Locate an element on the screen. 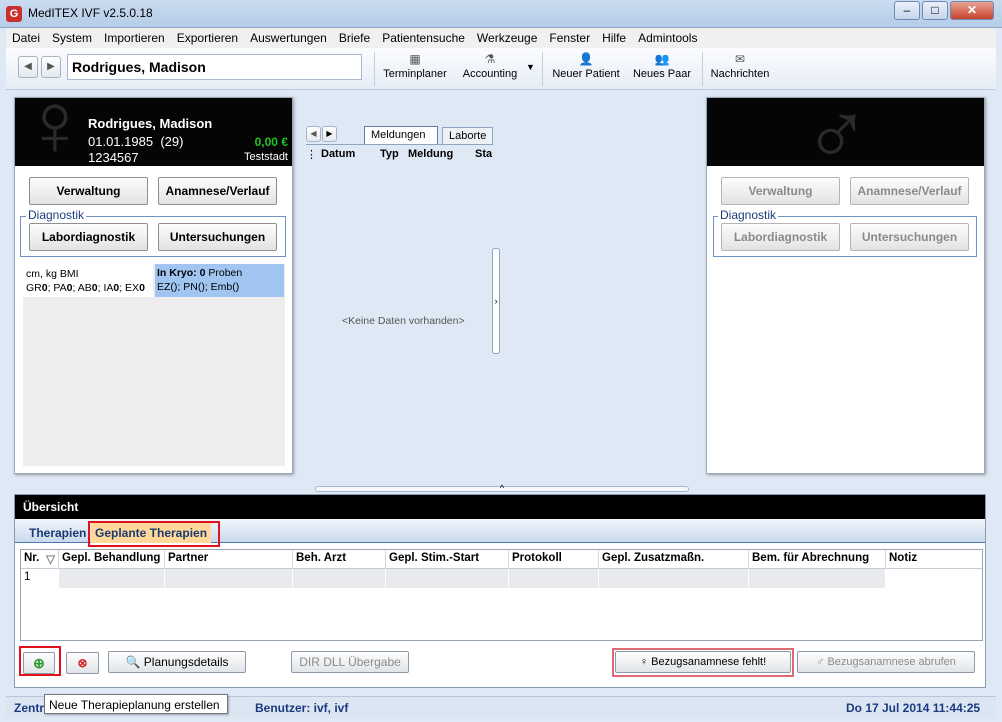  title-bar: G MedITEX IVF v2.5.0.18 – □ ✕ is located at coordinates (501, 14).